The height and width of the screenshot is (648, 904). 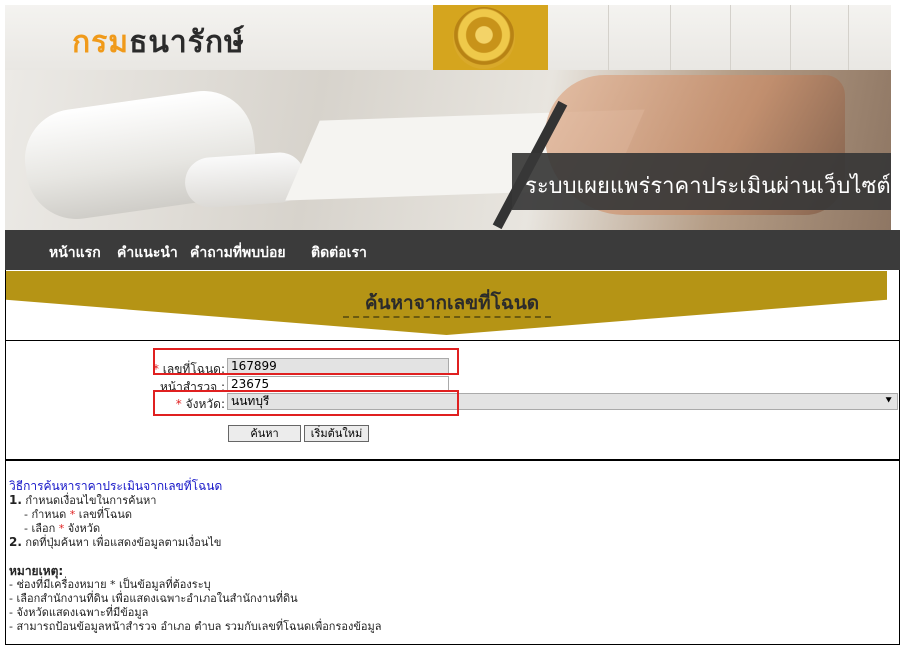 I want to click on nav-home-link: หน้าแรก, so click(x=75, y=253).